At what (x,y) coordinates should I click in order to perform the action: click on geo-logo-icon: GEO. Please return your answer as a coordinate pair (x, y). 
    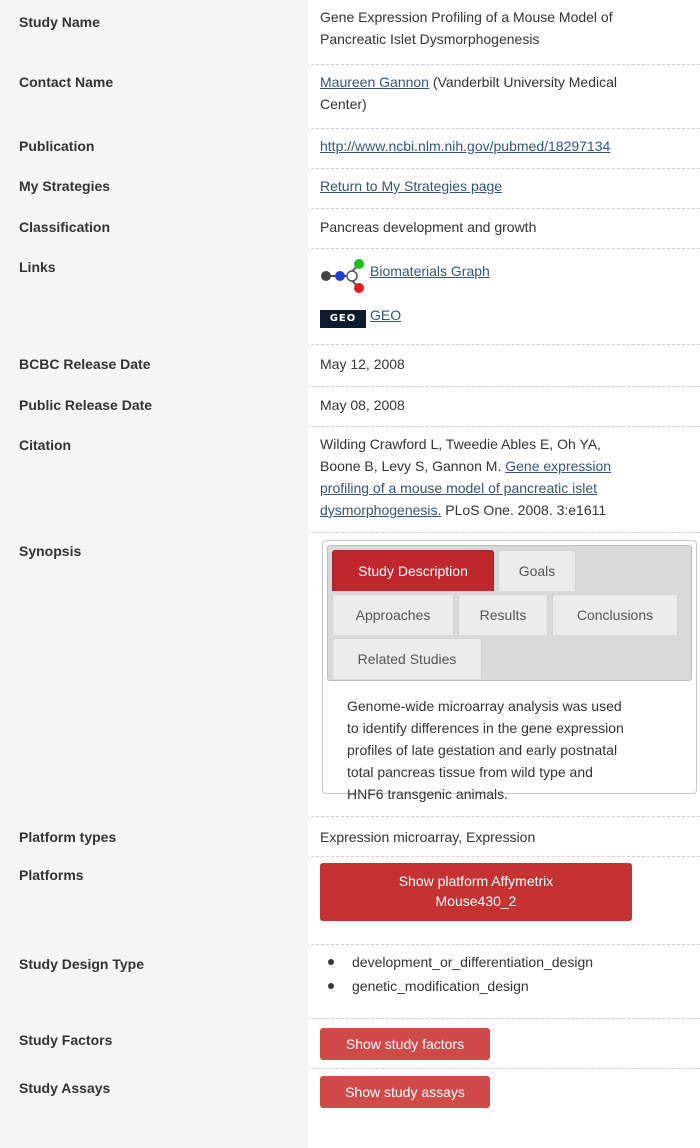
    Looking at the image, I should click on (343, 319).